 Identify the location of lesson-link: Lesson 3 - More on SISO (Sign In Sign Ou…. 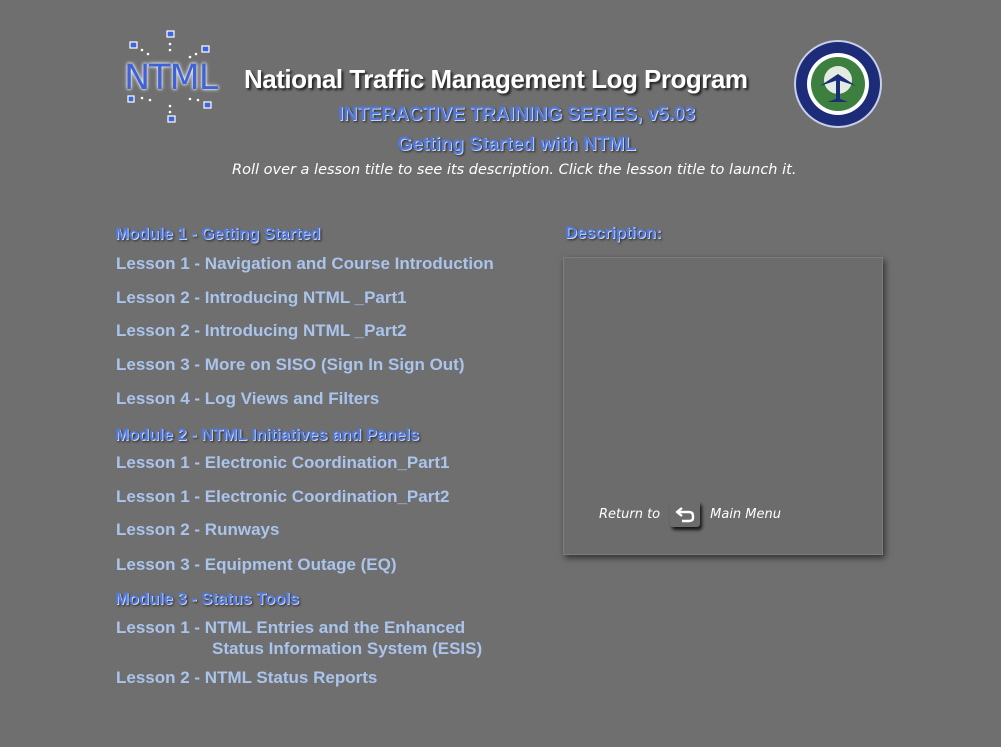
(290, 364).